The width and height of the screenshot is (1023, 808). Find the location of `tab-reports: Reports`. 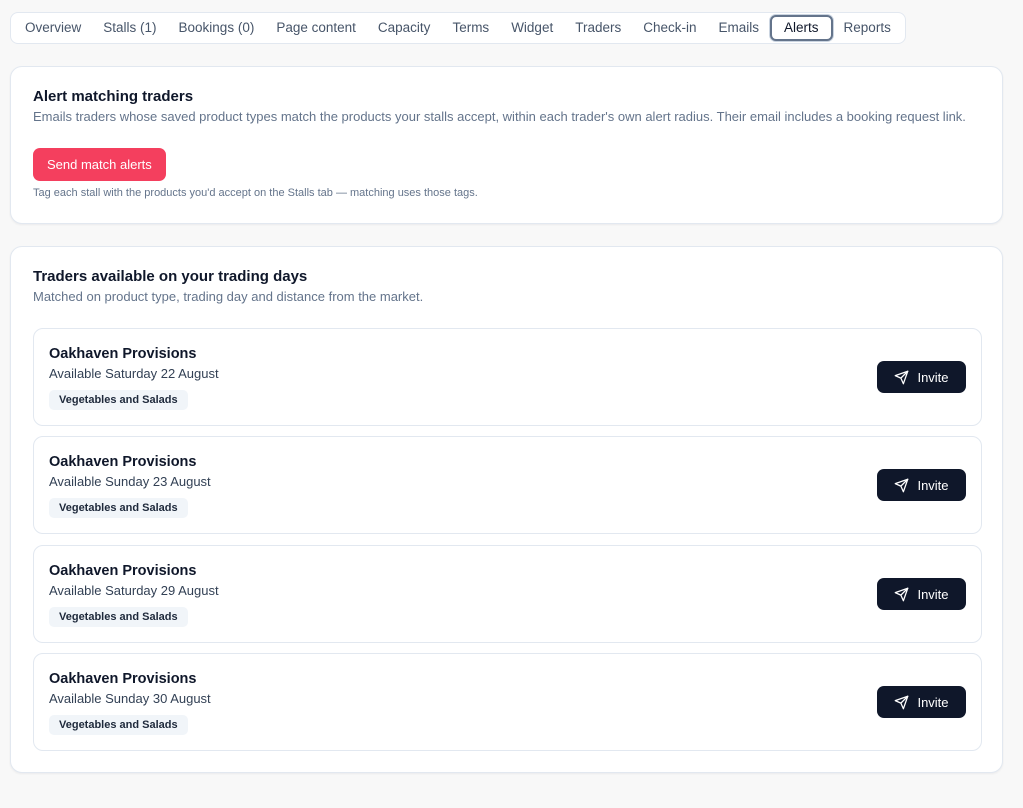

tab-reports: Reports is located at coordinates (867, 28).